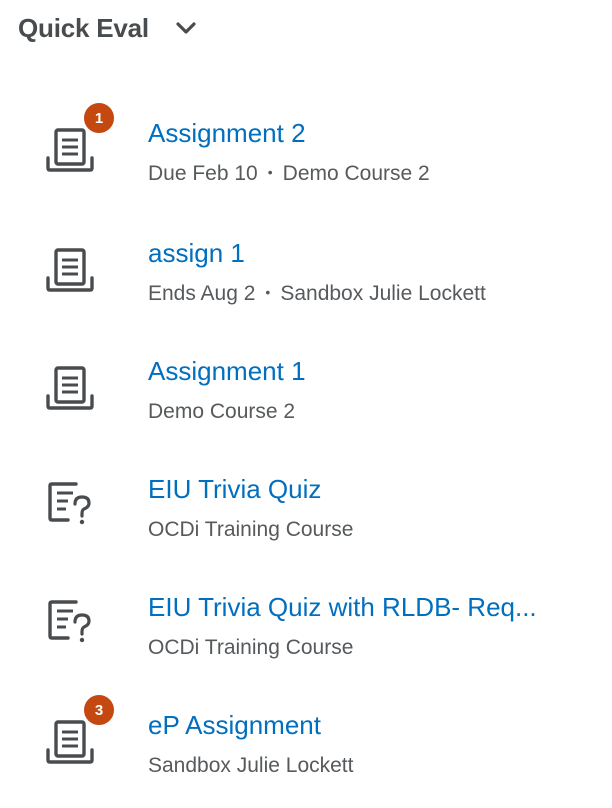 The width and height of the screenshot is (612, 808). What do you see at coordinates (83, 27) in the screenshot?
I see `page-title: Quick Eval` at bounding box center [83, 27].